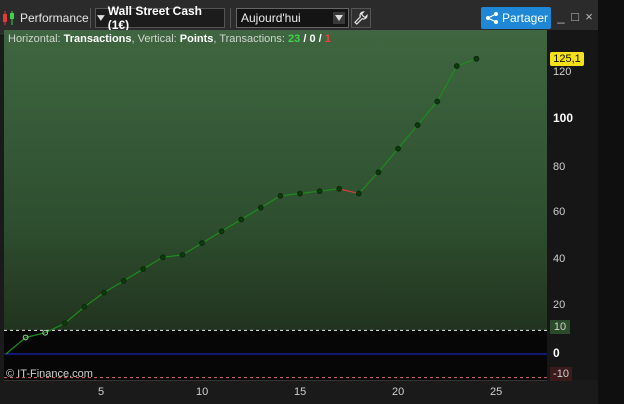 The width and height of the screenshot is (624, 404). I want to click on x-tick-label: 5, so click(101, 392).